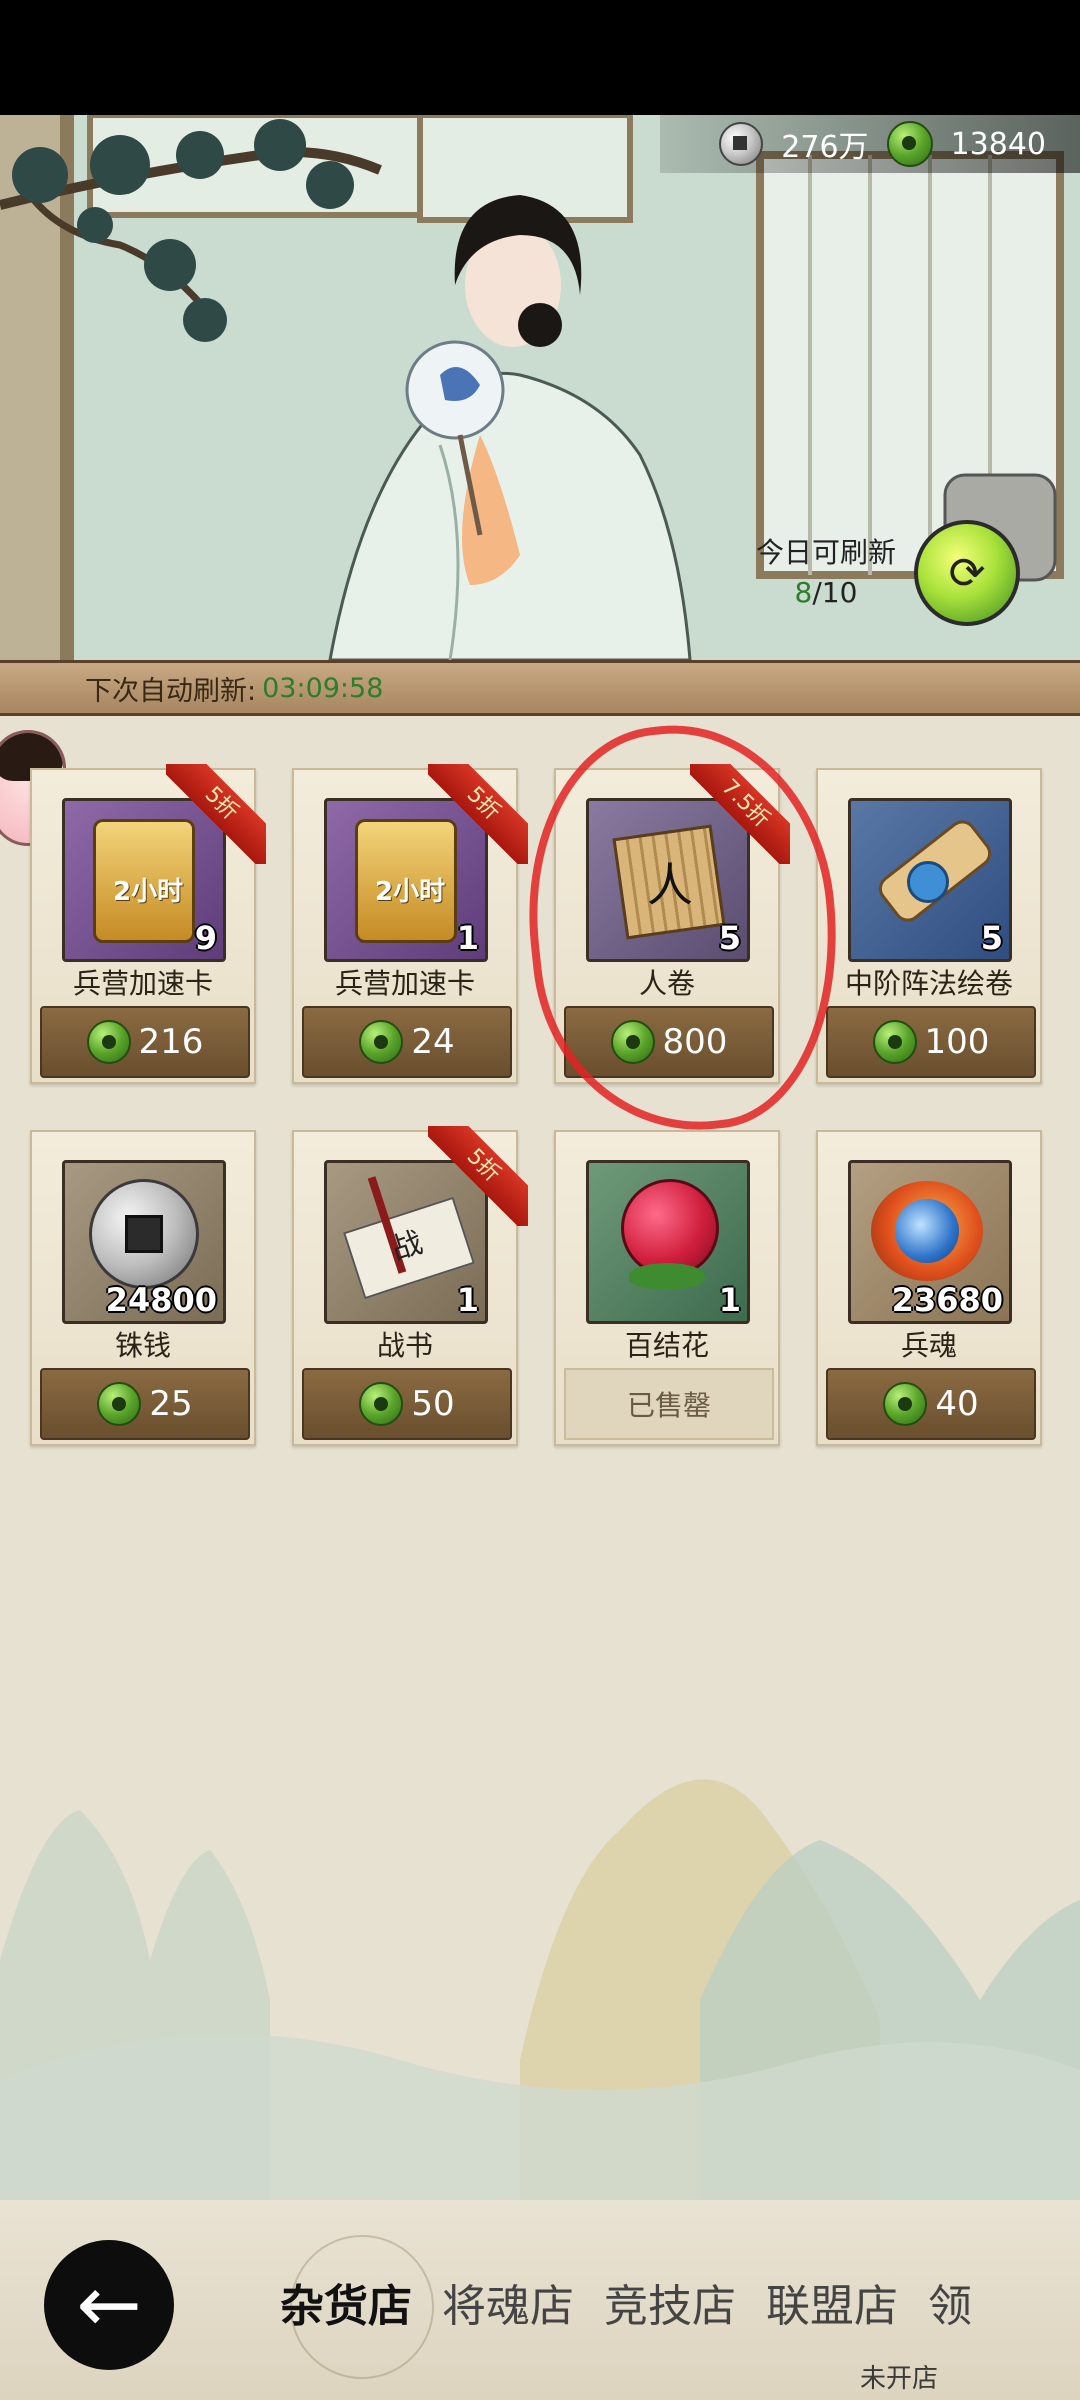 This screenshot has width=1080, height=2400. Describe the element at coordinates (407, 1404) in the screenshot. I see `buy-button: 50` at that location.